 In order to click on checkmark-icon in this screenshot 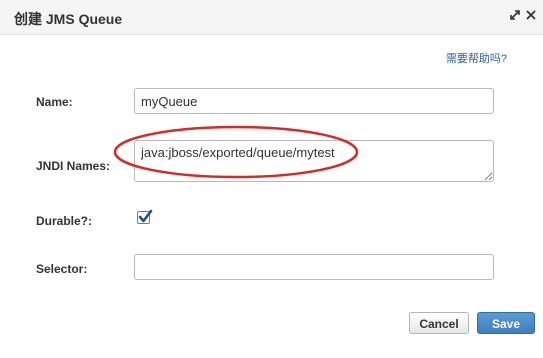, I will do `click(145, 216)`.